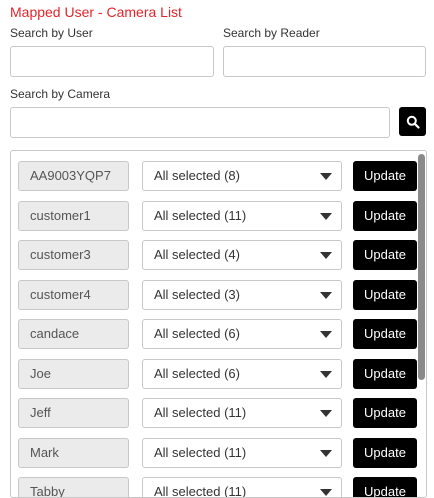  I want to click on user-name-field: customer4, so click(73, 294).